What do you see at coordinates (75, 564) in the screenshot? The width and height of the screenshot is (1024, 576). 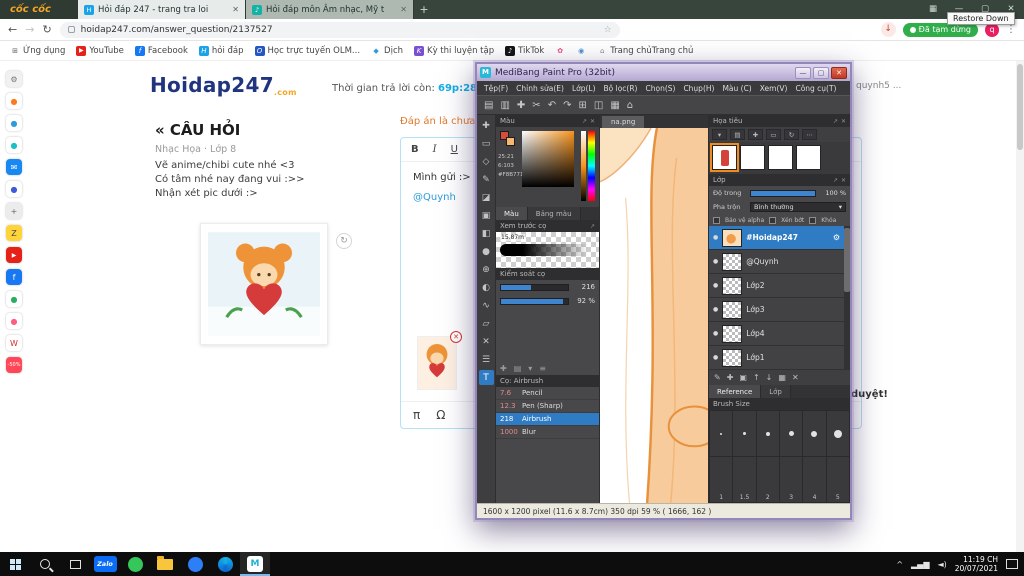 I see `task-view-button` at bounding box center [75, 564].